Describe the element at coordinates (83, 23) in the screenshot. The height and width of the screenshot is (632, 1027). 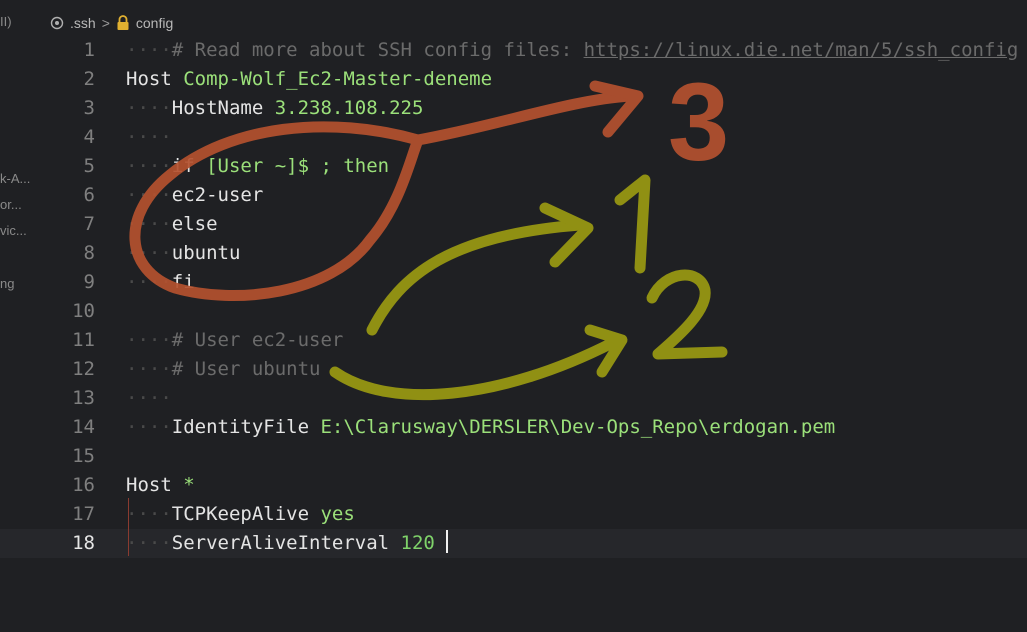
I see `breadcrumb-folder: .ssh` at that location.